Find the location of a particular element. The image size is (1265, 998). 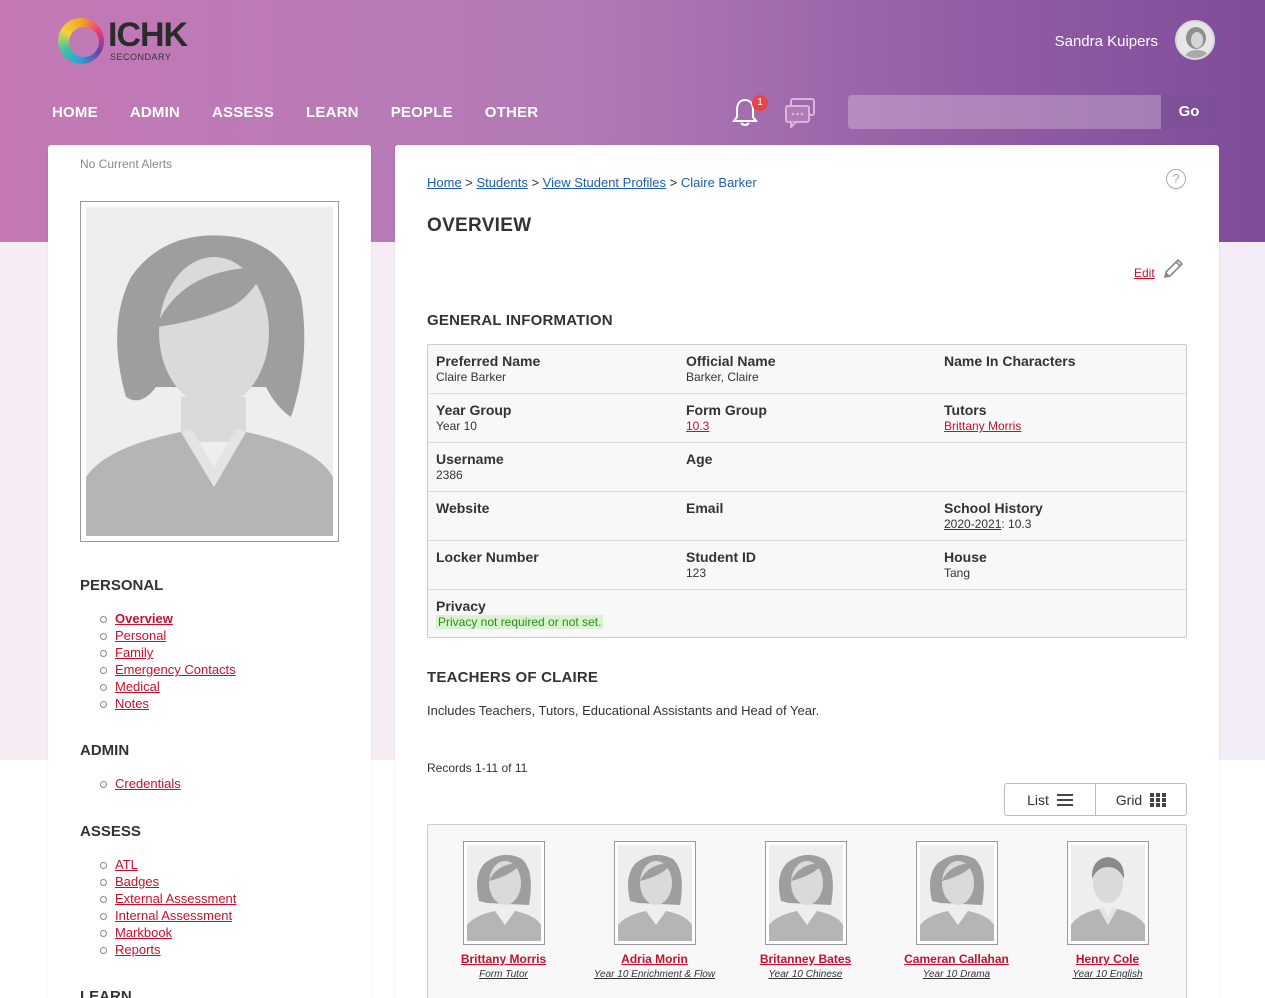

view-toggle: List Grid is located at coordinates (1095, 799).